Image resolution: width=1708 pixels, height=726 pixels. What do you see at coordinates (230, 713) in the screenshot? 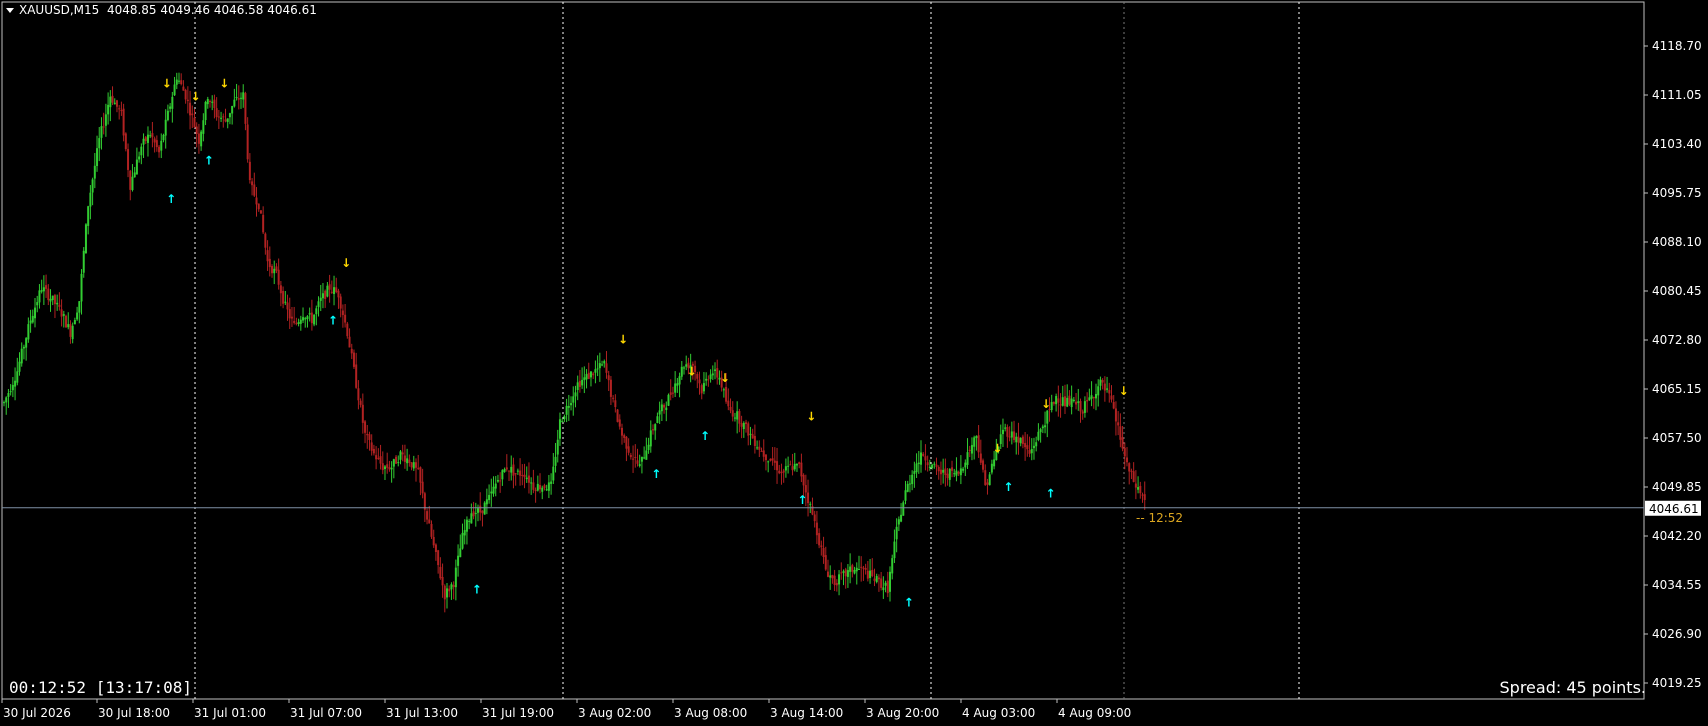
I see `x-tick-label: 31 Jul 01:00` at bounding box center [230, 713].